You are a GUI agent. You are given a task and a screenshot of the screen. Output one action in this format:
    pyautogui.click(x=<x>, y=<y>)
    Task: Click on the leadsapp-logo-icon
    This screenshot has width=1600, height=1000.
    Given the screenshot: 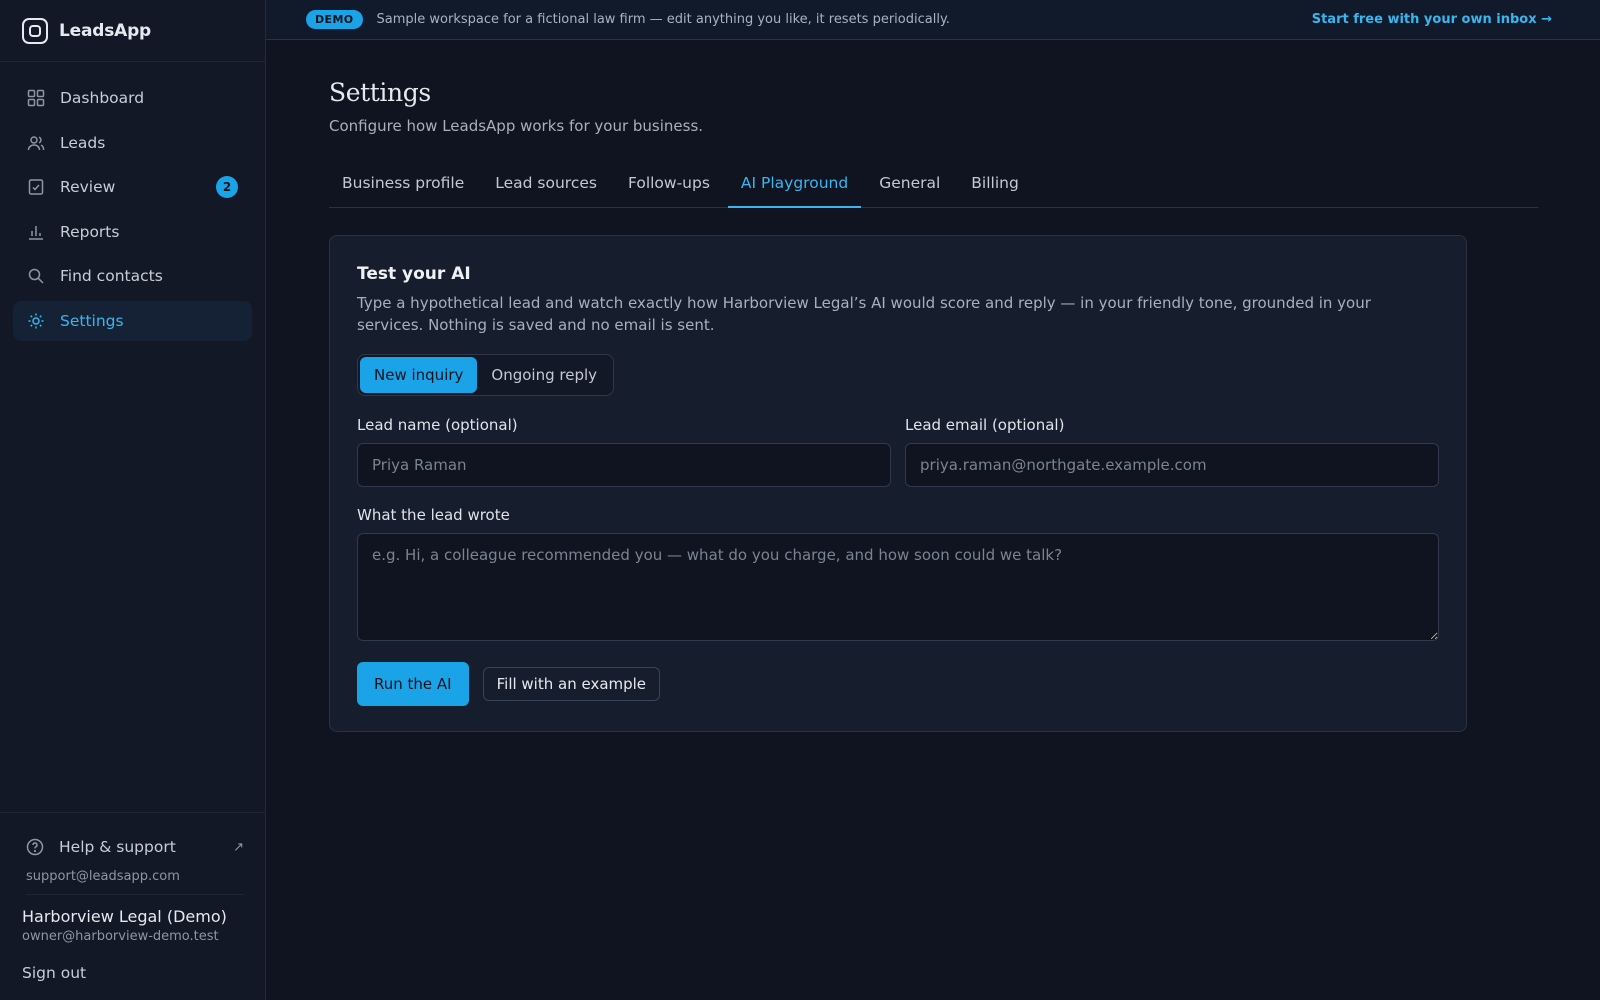 What is the action you would take?
    pyautogui.click(x=35, y=30)
    